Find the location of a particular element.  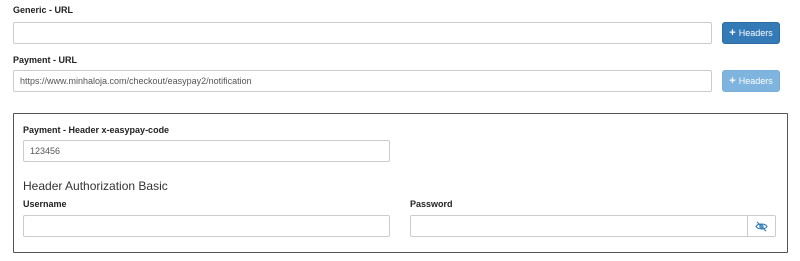

eye-slash-icon is located at coordinates (761, 226).